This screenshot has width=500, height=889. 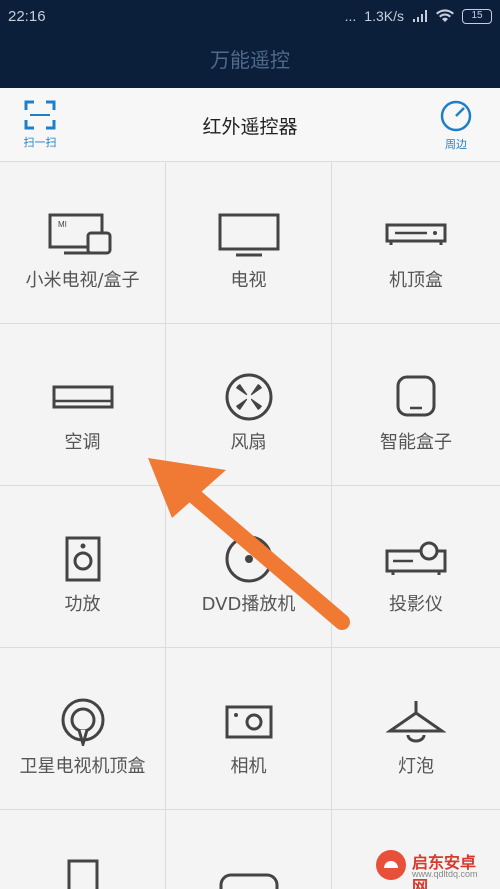 What do you see at coordinates (83, 235) in the screenshot?
I see `mi-tv-box-icon: MI` at bounding box center [83, 235].